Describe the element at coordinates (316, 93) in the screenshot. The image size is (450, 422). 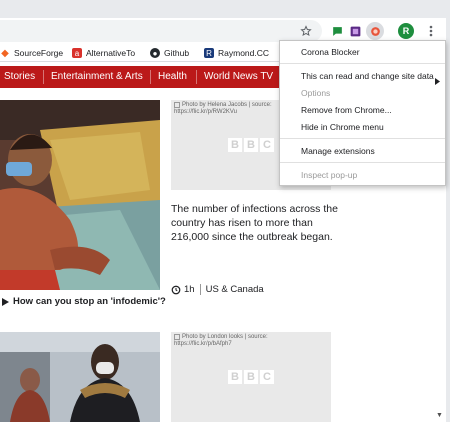
I see `menu-item-options: Options` at that location.